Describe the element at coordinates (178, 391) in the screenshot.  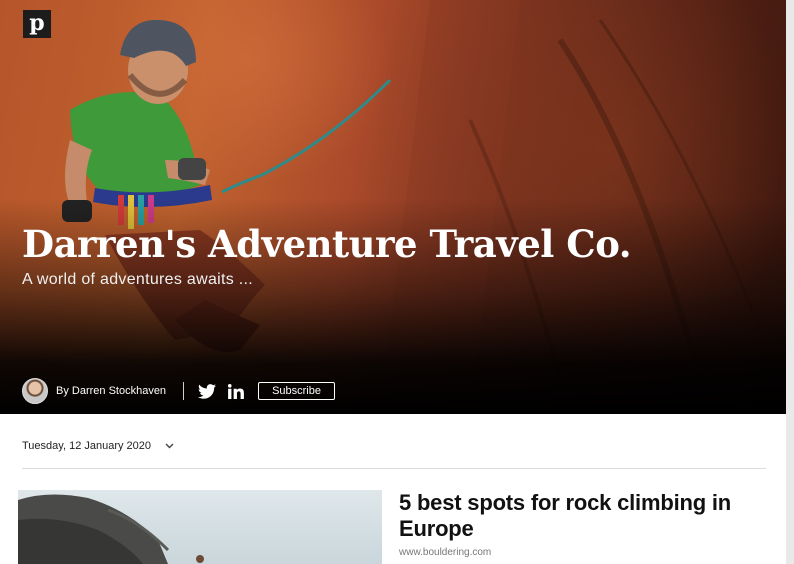
I see `byline-bar: By Darren Stockhaven Subscribe` at that location.